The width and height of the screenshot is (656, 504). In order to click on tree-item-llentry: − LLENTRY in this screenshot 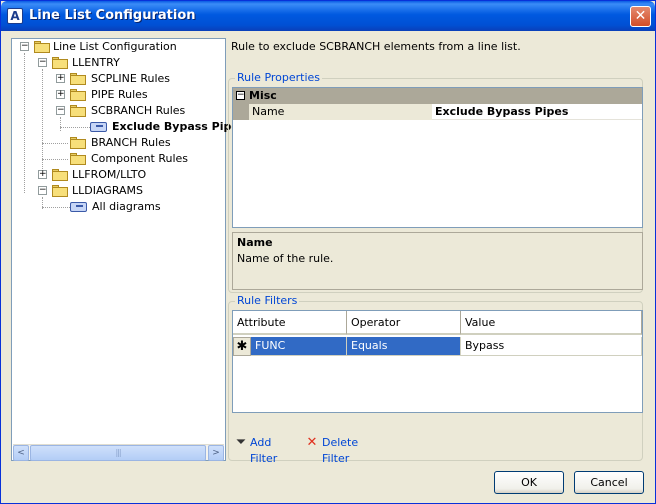, I will do `click(118, 63)`.